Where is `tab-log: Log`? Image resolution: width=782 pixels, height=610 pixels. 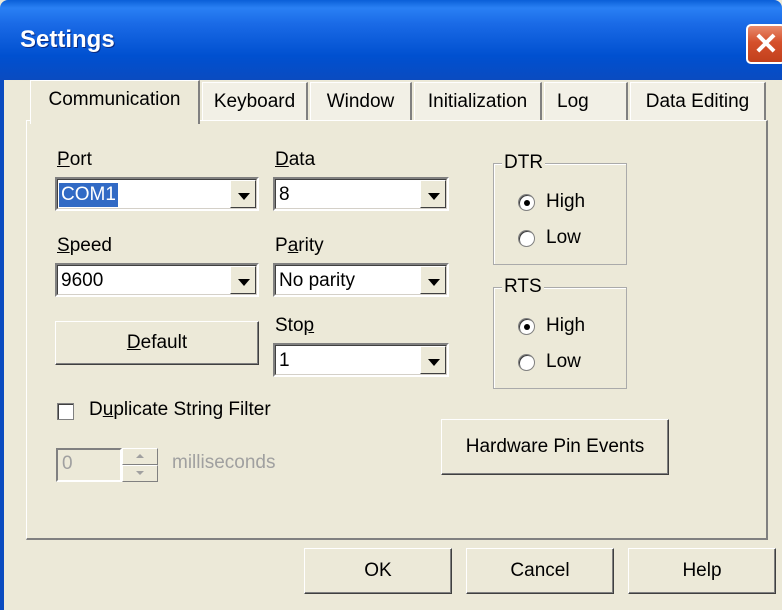 tab-log: Log is located at coordinates (586, 101).